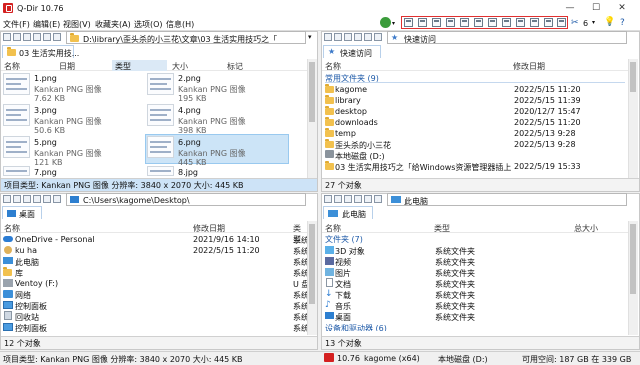 The height and width of the screenshot is (365, 640). Describe the element at coordinates (235, 66) in the screenshot. I see `col-tag: 标记` at that location.